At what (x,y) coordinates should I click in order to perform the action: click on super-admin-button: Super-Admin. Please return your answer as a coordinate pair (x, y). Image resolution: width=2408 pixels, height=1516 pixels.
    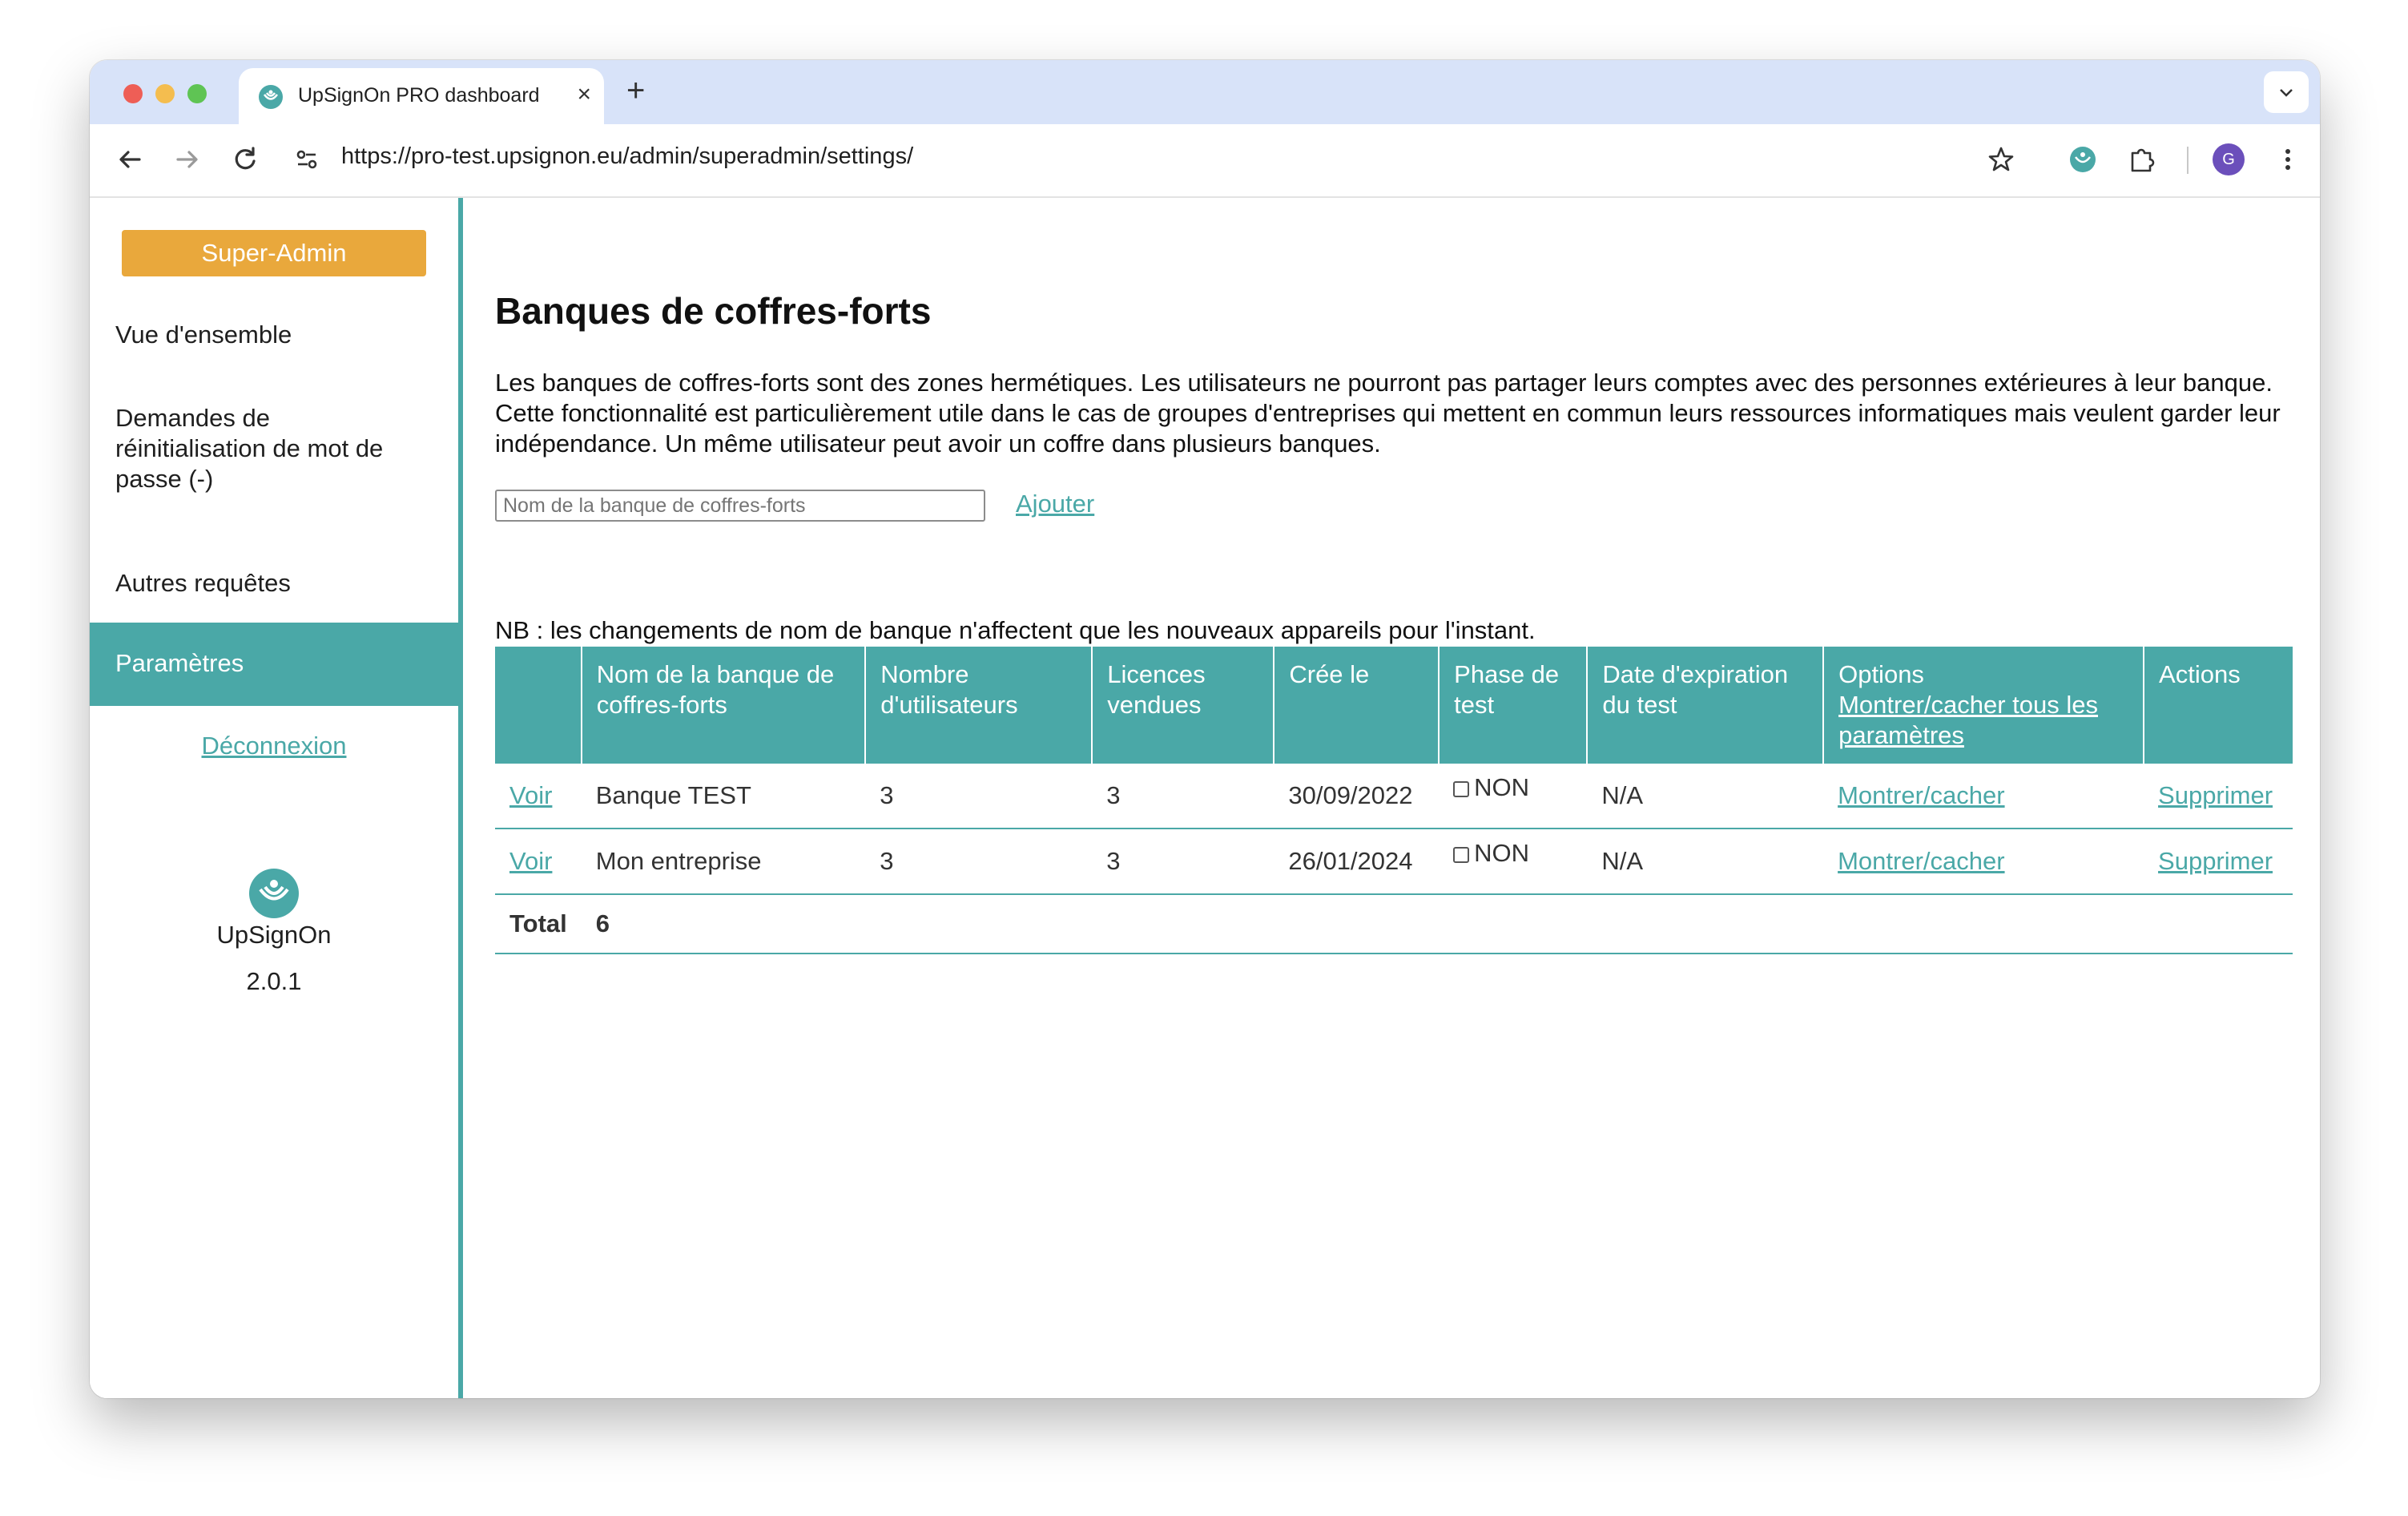
    Looking at the image, I should click on (274, 253).